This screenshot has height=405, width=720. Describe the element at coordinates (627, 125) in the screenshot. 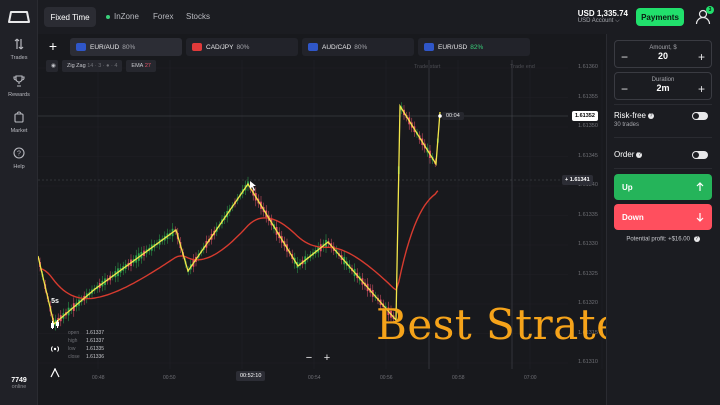

I see `risk-free-sub: 30 trades` at that location.